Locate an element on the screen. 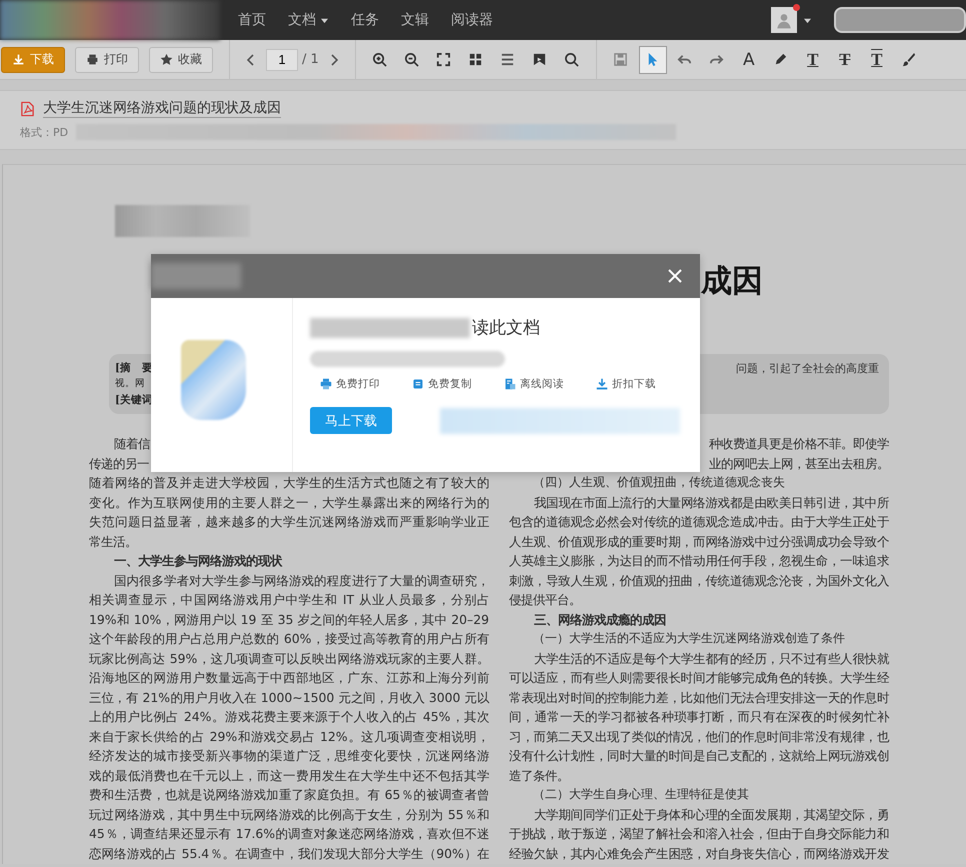 This screenshot has height=867, width=966. paragraph-line: 大学生活的不适应是每个大学生都有的经历，只不过有些人很快就 is located at coordinates (710, 659).